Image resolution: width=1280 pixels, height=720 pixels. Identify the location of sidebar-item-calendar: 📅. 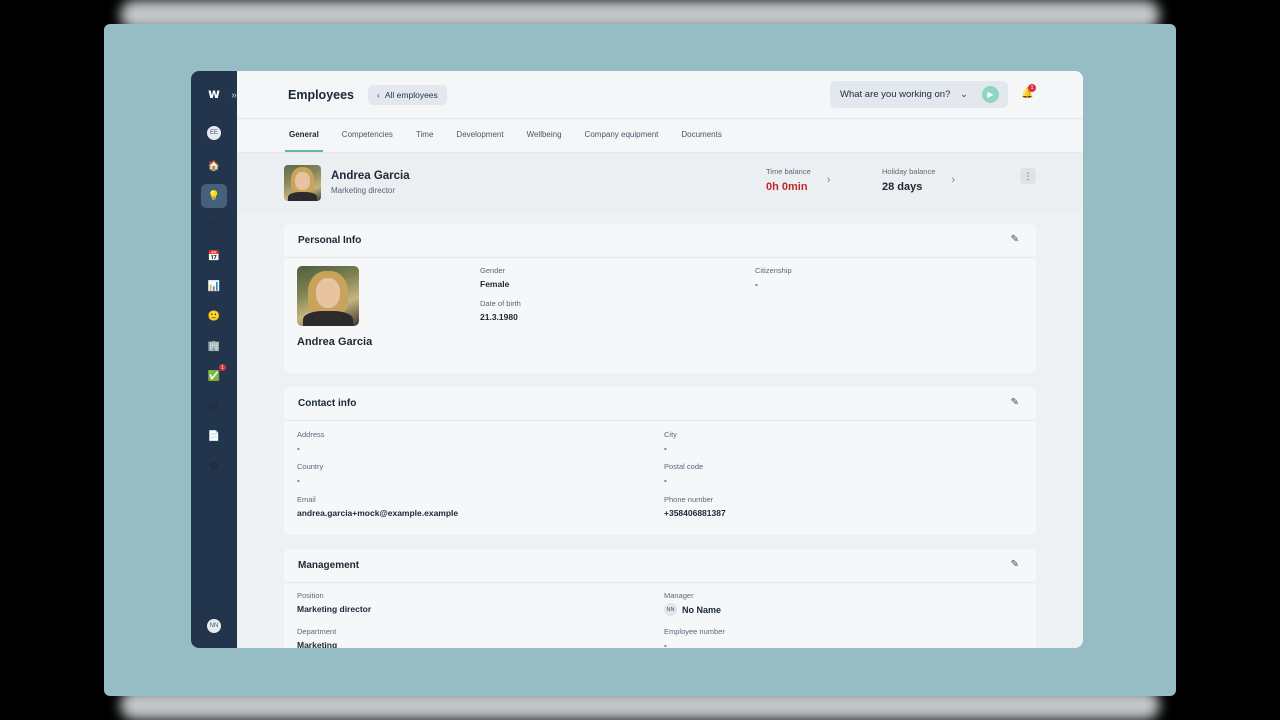
(214, 256).